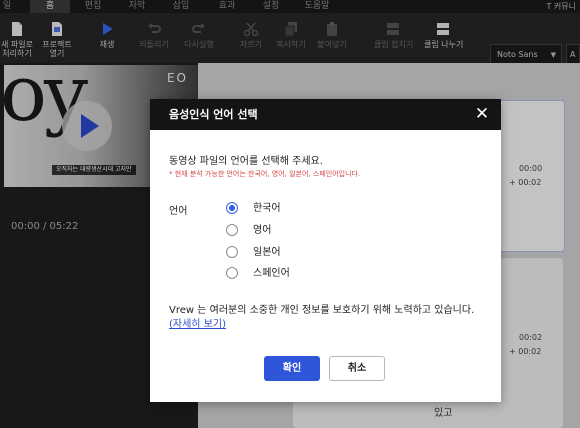 This screenshot has width=580, height=428. I want to click on dialog-prompt: 동영상 파일의 언어를 선택해 주세요., so click(246, 161).